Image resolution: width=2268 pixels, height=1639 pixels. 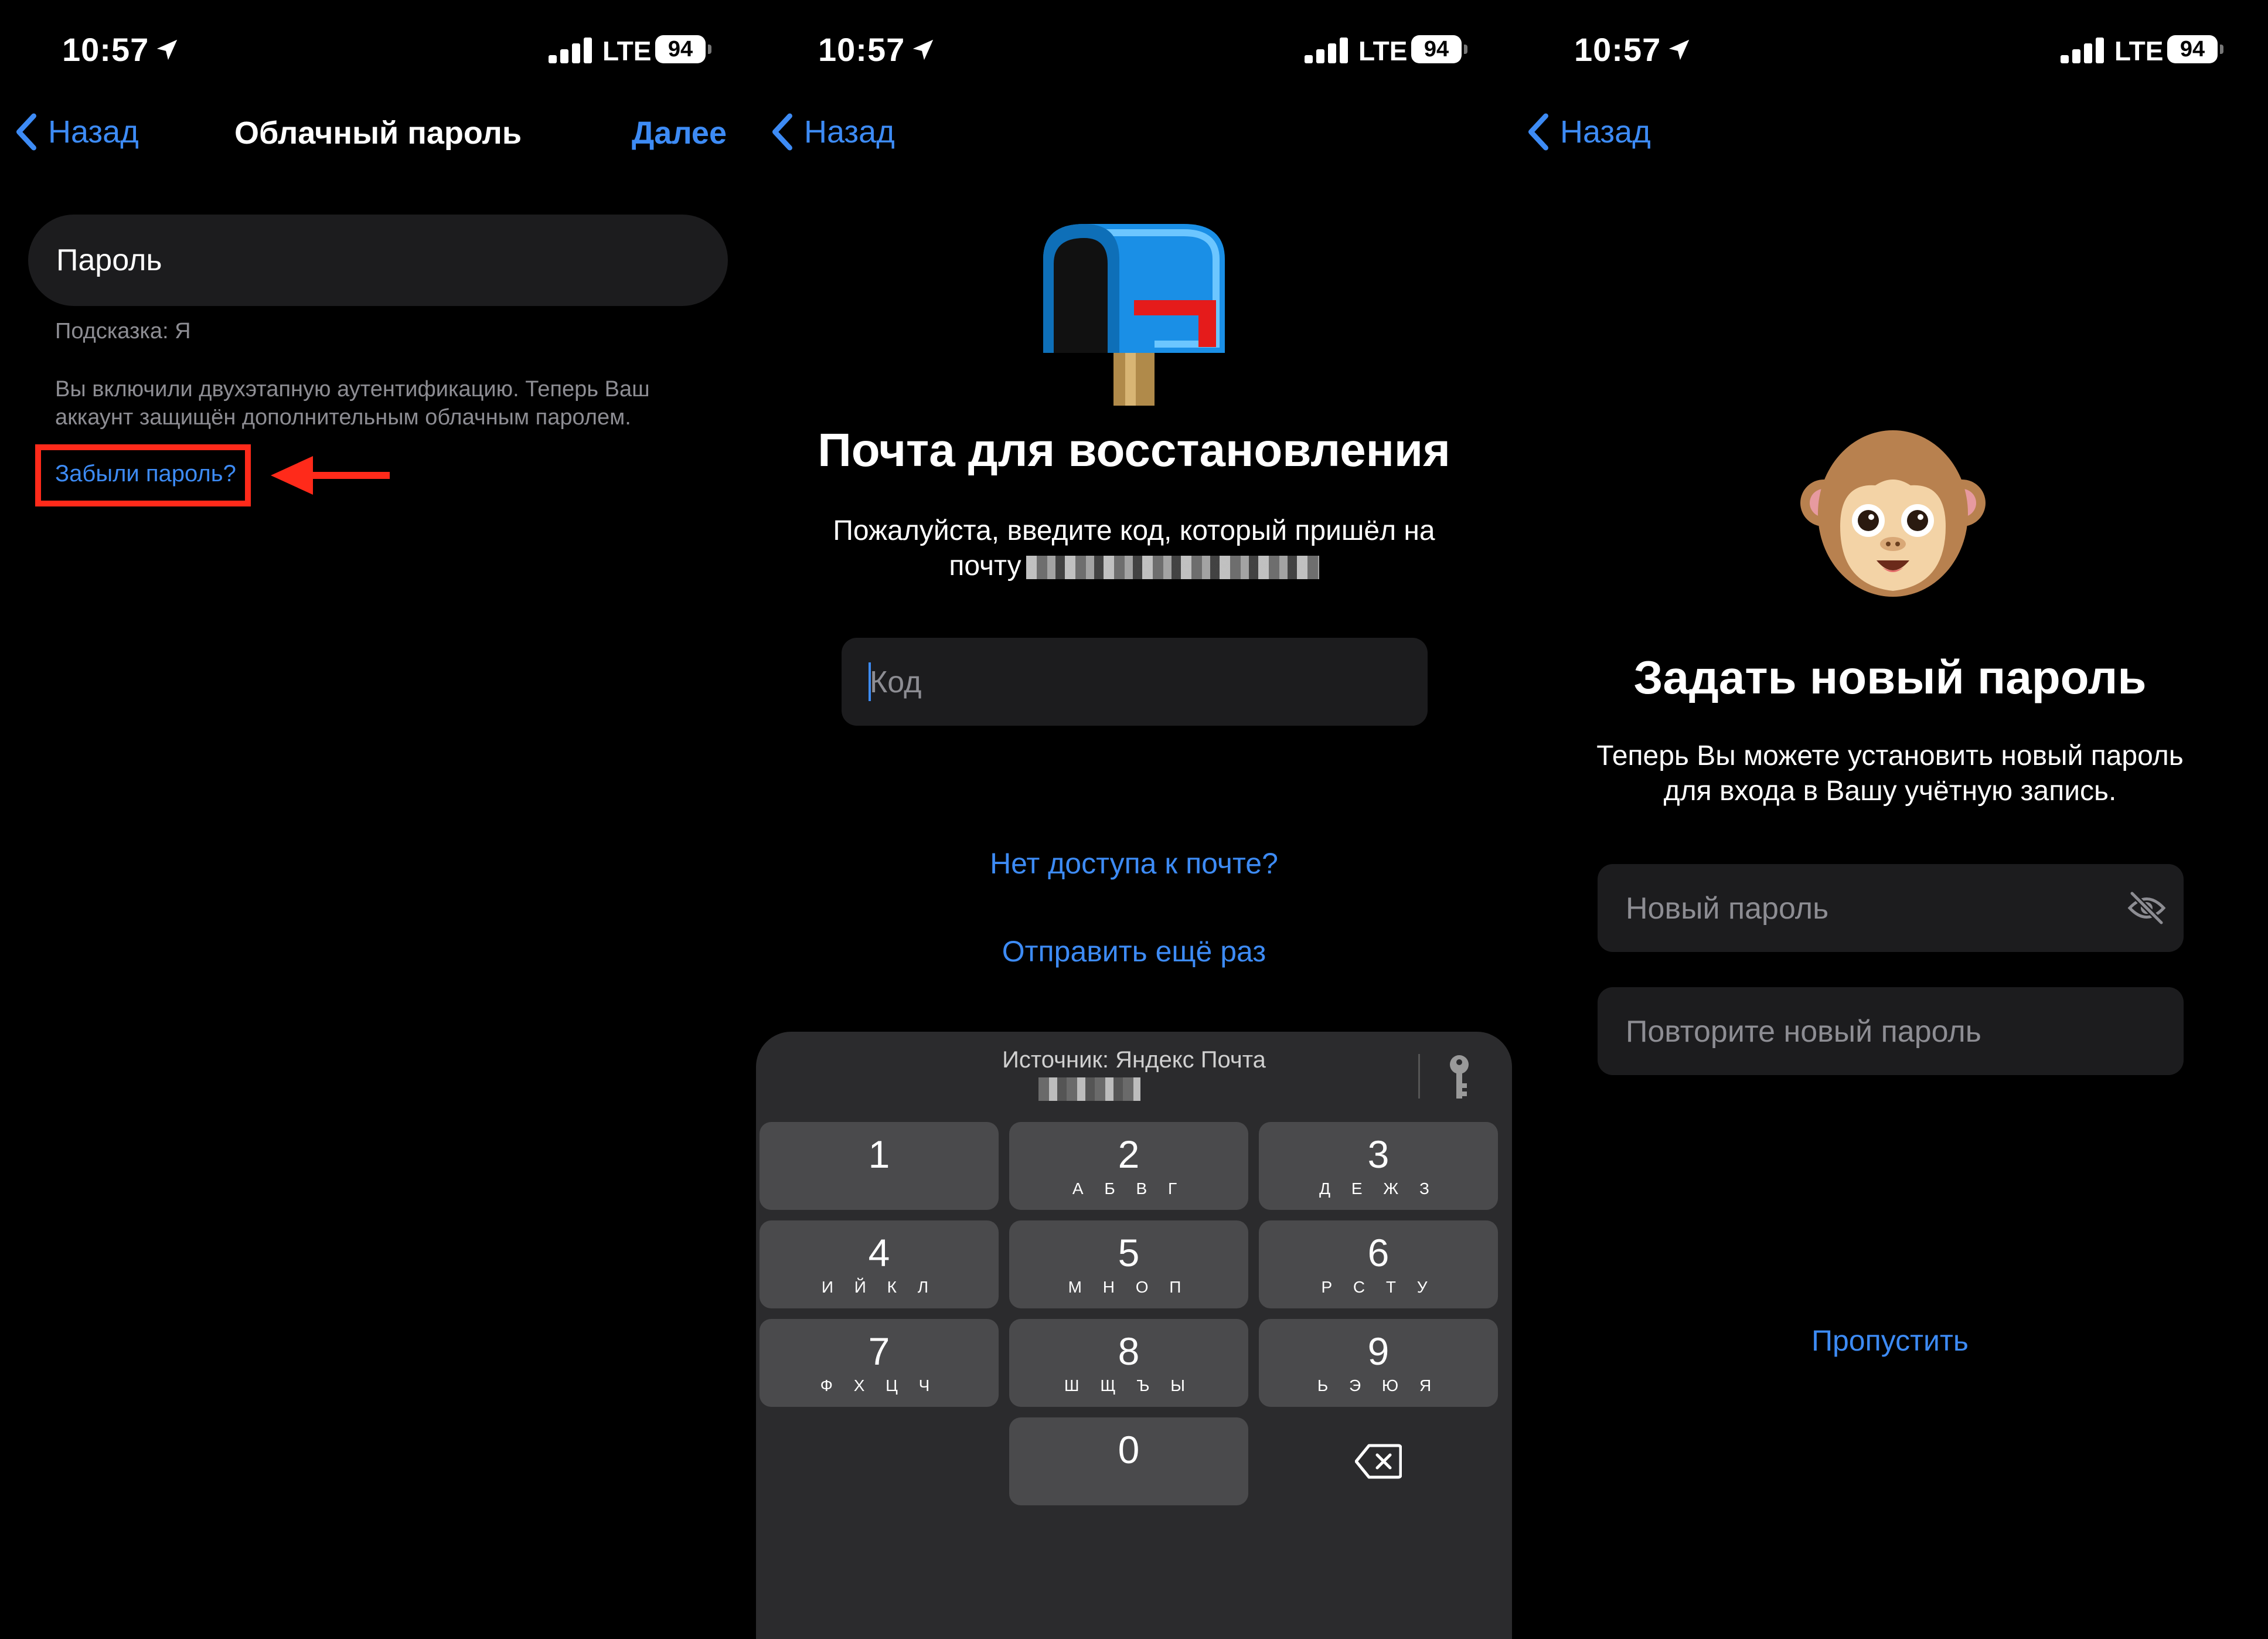 What do you see at coordinates (109, 260) in the screenshot?
I see `password-placeholder: Пароль` at bounding box center [109, 260].